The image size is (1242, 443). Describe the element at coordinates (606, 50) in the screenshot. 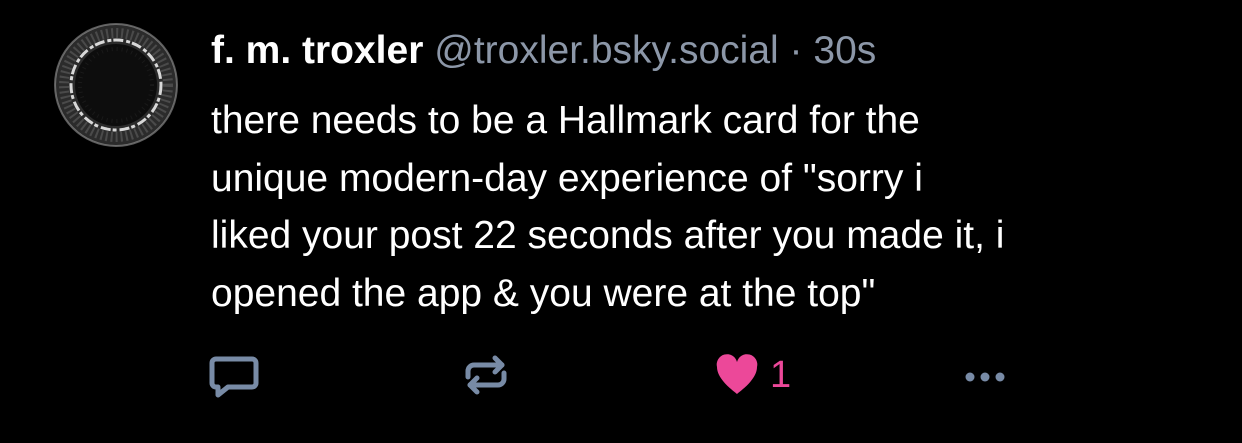

I see `handle: @troxler.bsky.social` at that location.